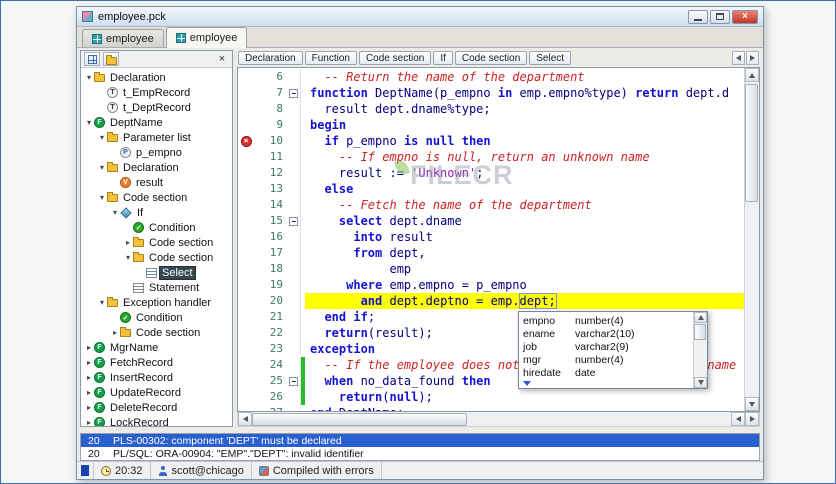  What do you see at coordinates (222, 59) in the screenshot?
I see `tree-close-button: ×` at bounding box center [222, 59].